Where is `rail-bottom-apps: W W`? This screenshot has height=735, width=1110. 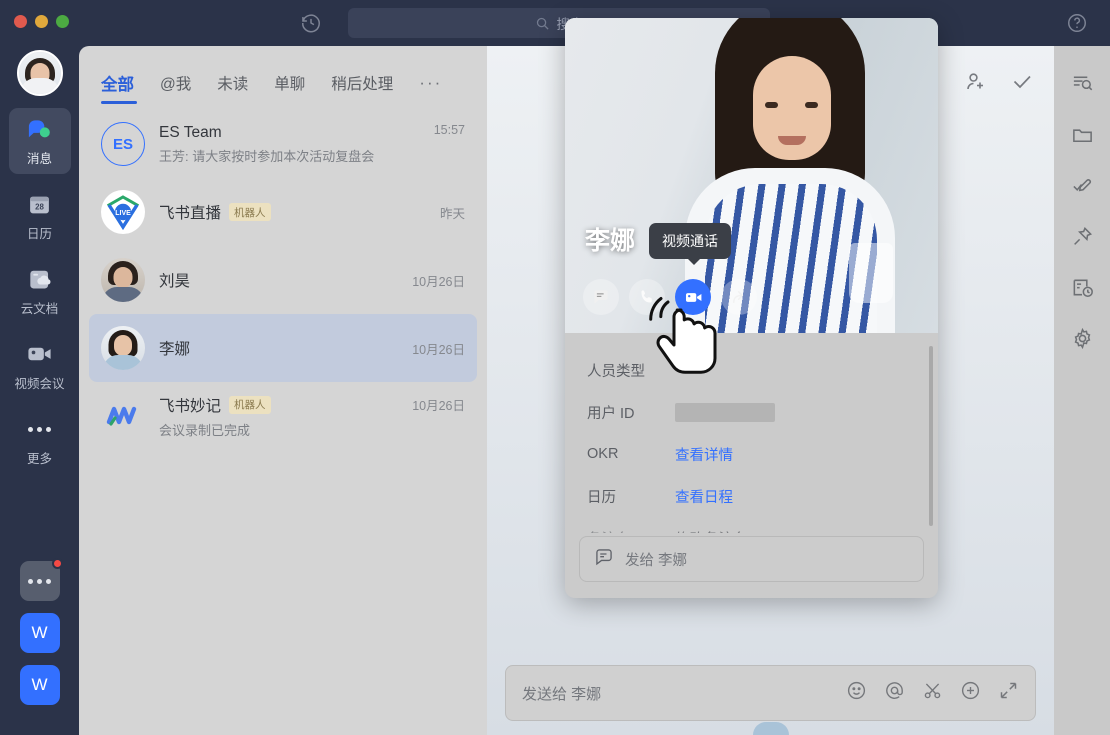
rail-bottom-apps: W W is located at coordinates (39, 637).